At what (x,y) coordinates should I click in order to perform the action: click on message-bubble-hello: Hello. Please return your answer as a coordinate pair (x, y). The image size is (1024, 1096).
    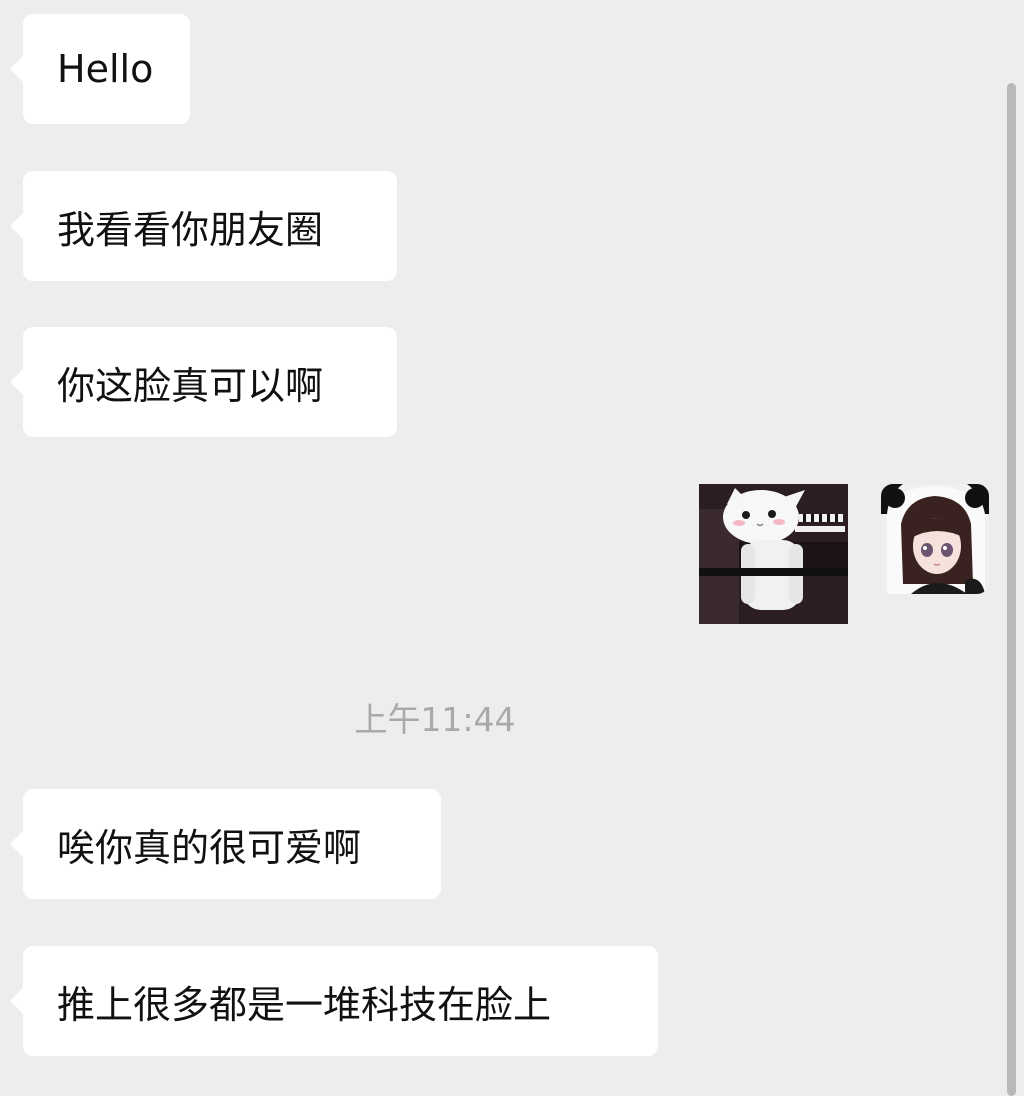
    Looking at the image, I should click on (100, 69).